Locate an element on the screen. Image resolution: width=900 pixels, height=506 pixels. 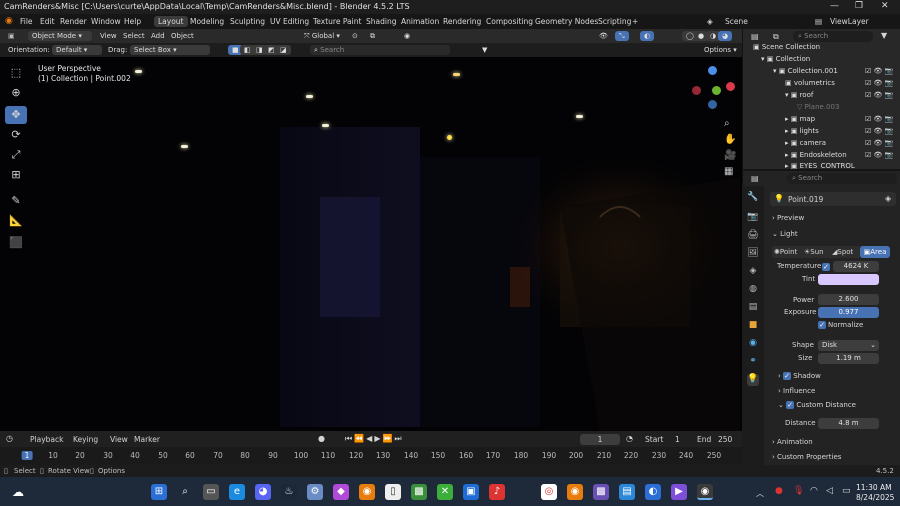
menu-playback: Playback is located at coordinates (46, 439).